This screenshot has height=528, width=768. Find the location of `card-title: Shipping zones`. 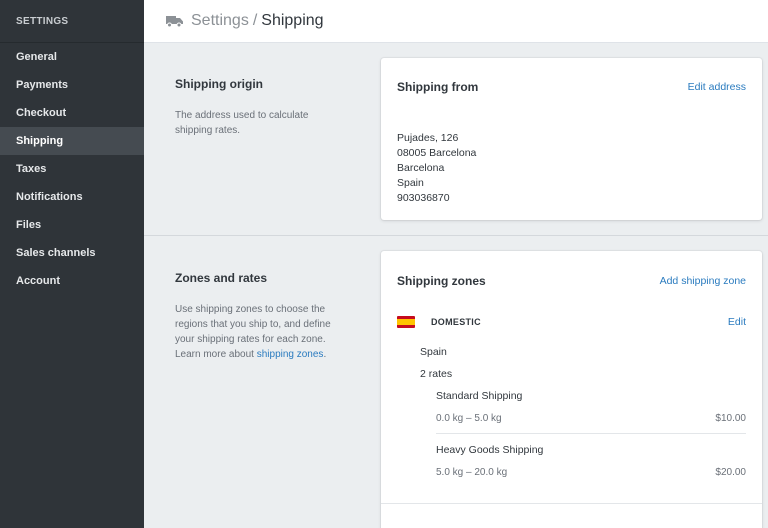

card-title: Shipping zones is located at coordinates (441, 281).